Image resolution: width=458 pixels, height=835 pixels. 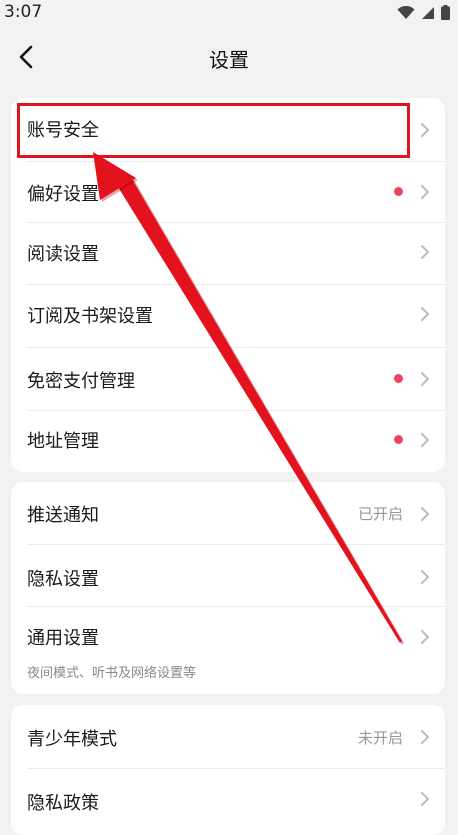 I want to click on page-title: 设置, so click(x=229, y=60).